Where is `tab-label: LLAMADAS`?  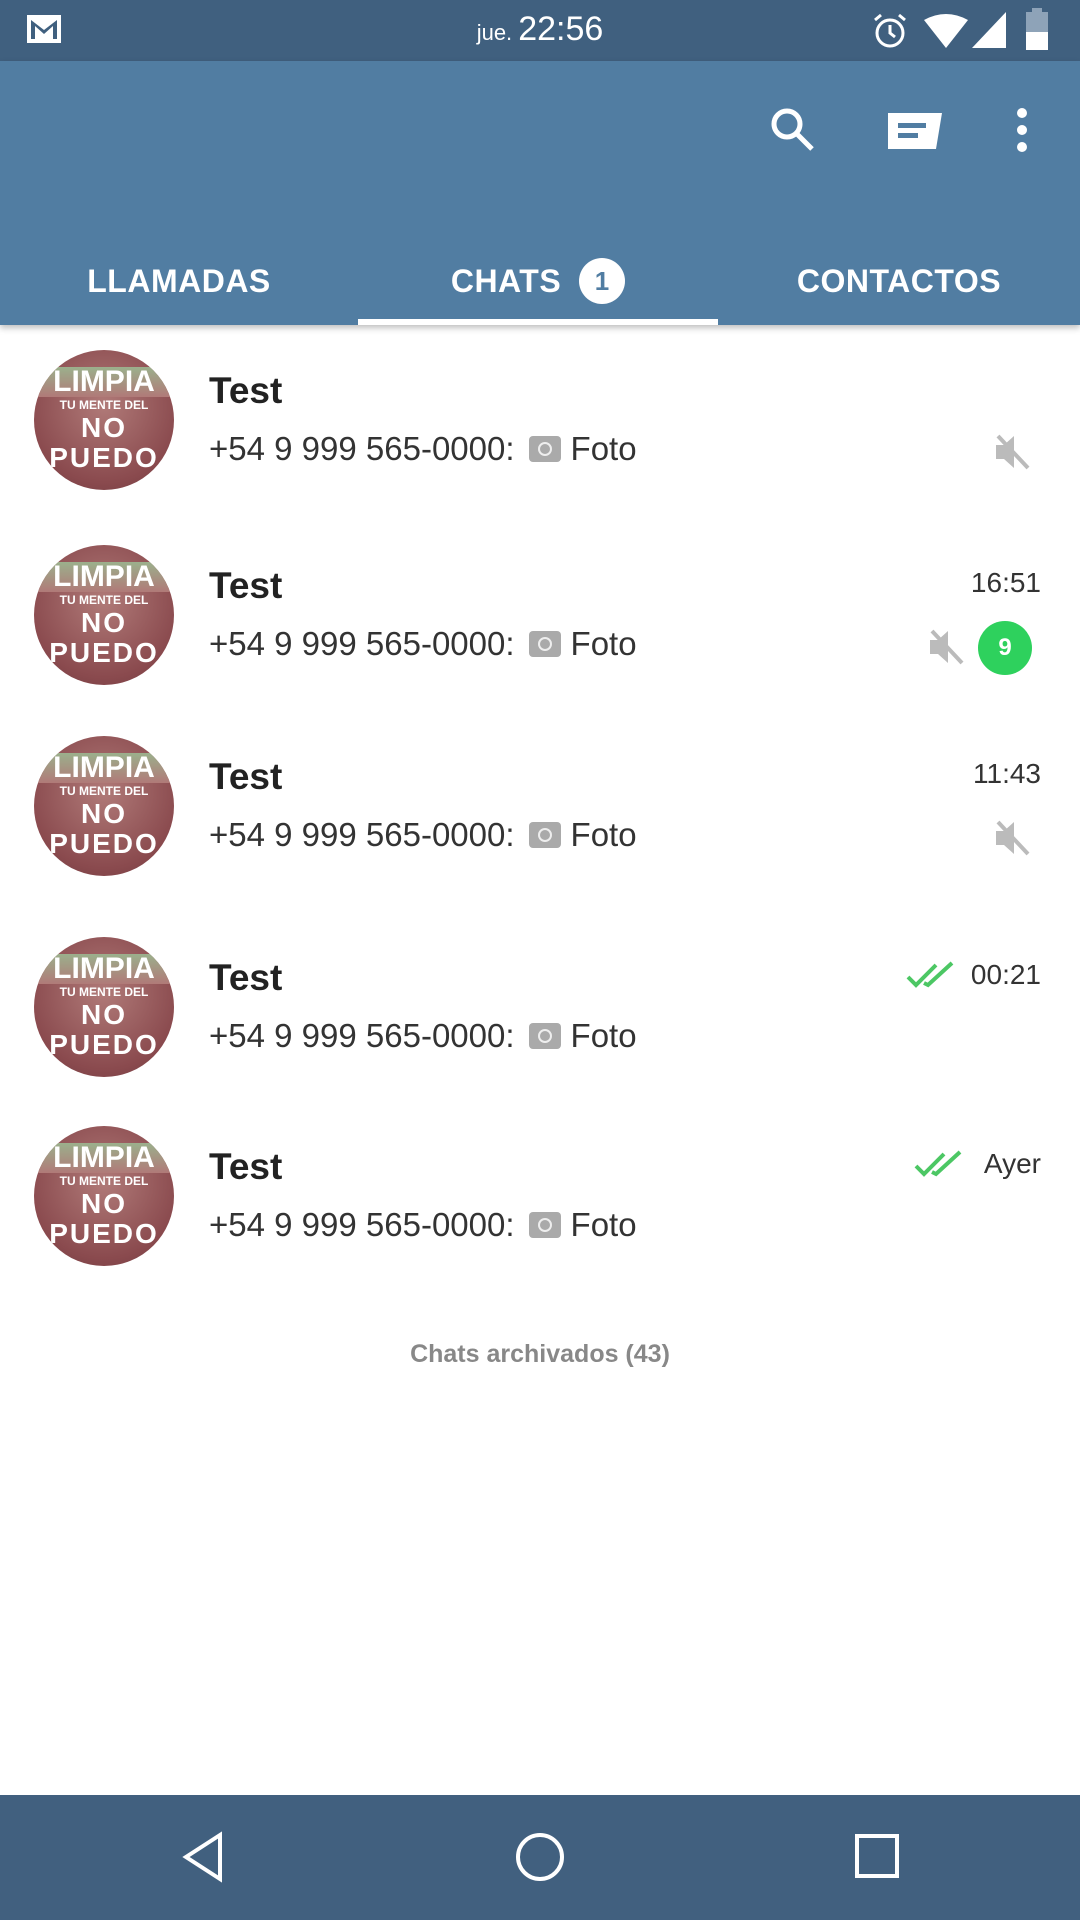 tab-label: LLAMADAS is located at coordinates (179, 280).